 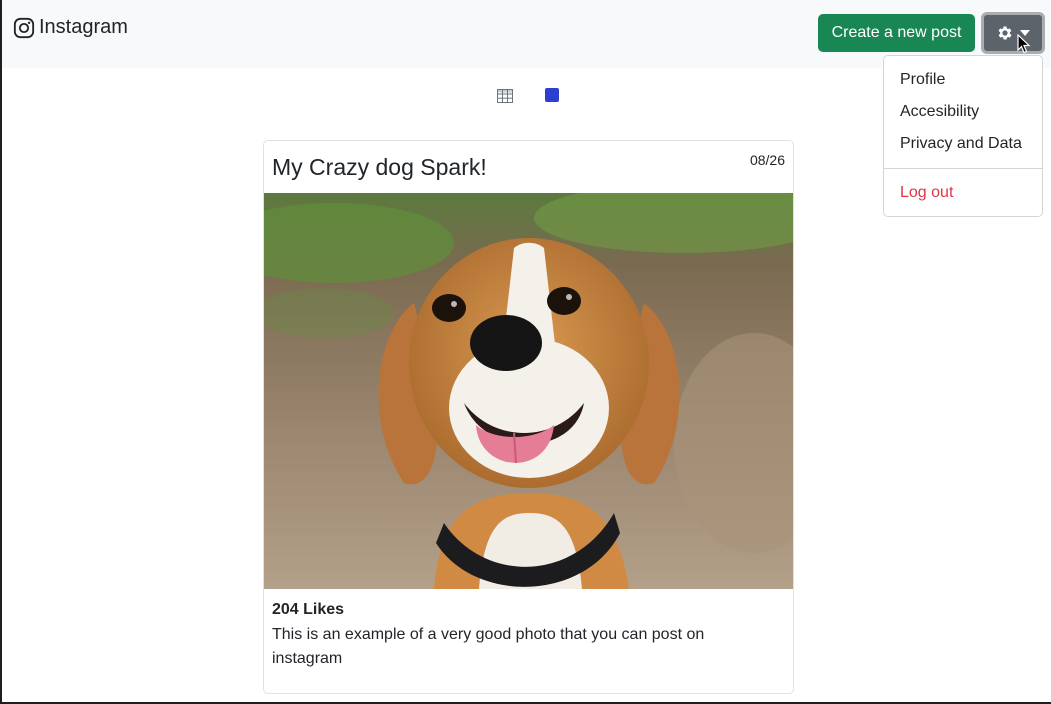 I want to click on post-title: My Crazy dog Spark!, so click(x=379, y=167).